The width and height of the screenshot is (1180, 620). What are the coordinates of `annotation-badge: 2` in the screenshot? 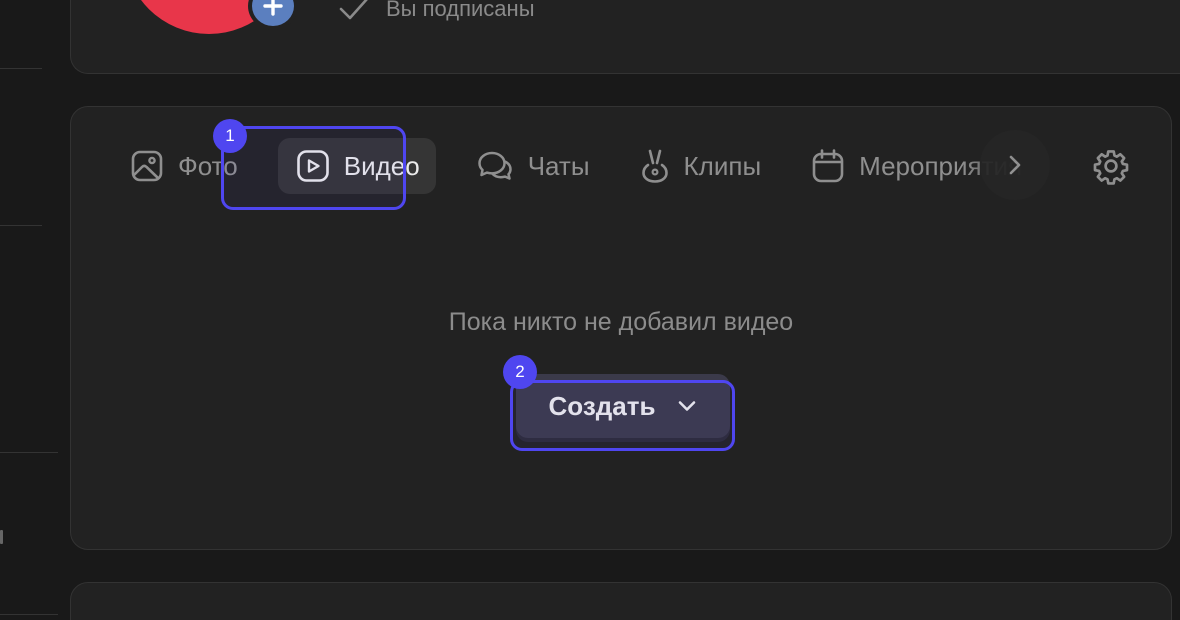 It's located at (520, 372).